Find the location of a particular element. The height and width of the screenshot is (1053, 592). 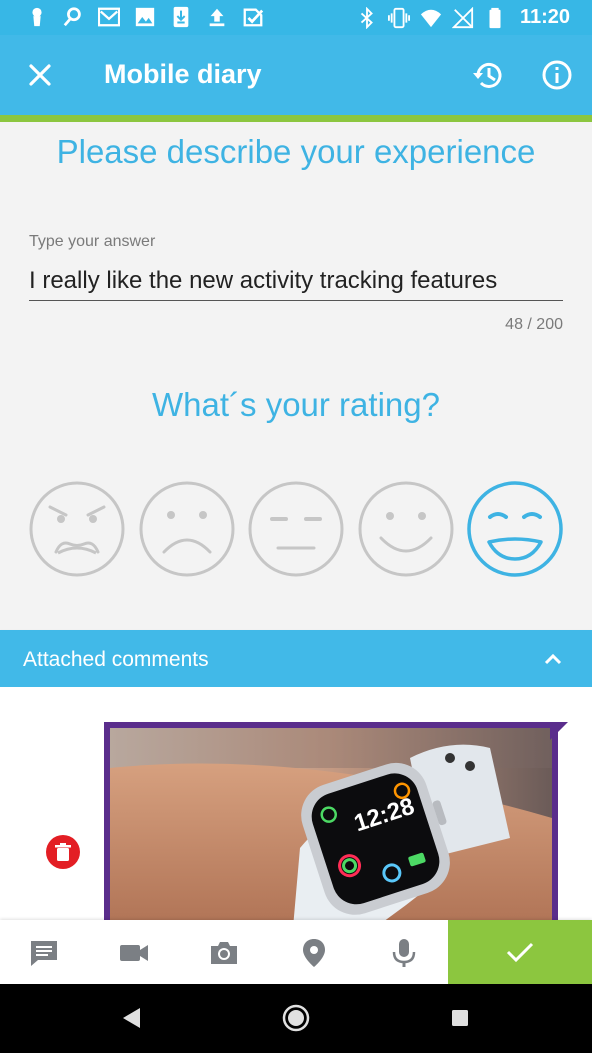

question-title: Please describe your experience is located at coordinates (296, 151).